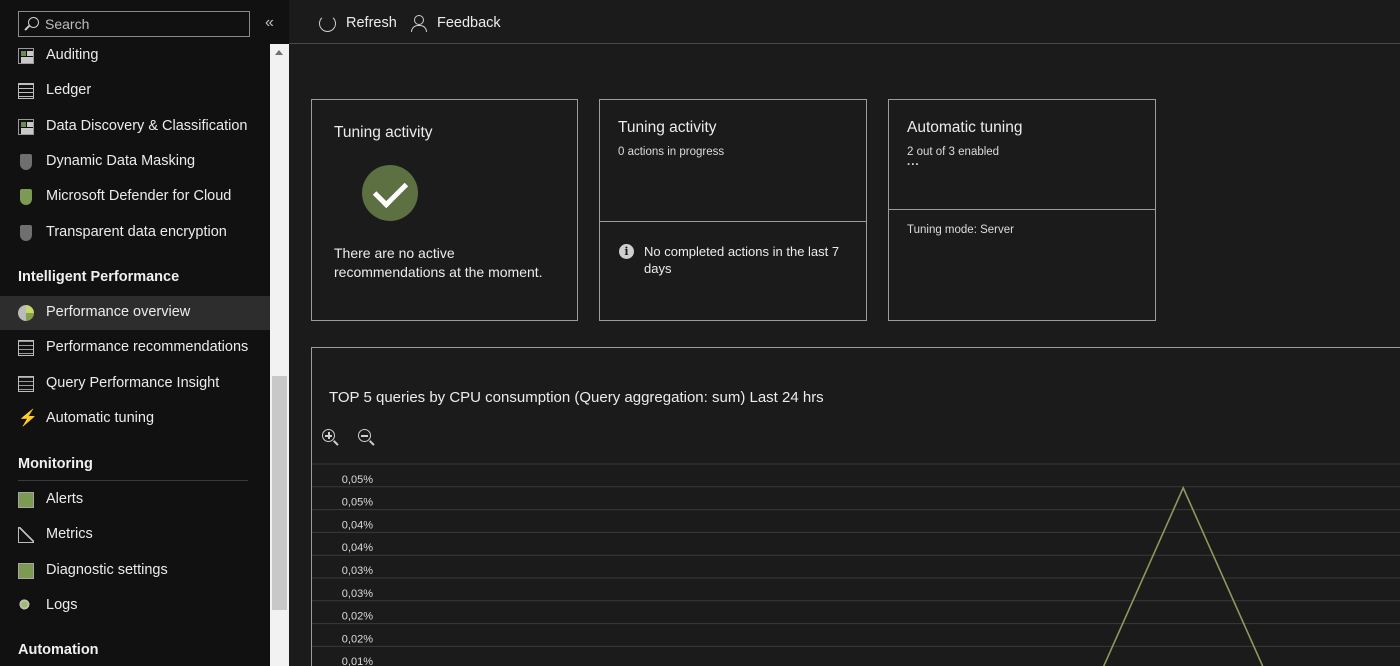  I want to click on sidebar-item-label: Automatic tuning, so click(100, 418).